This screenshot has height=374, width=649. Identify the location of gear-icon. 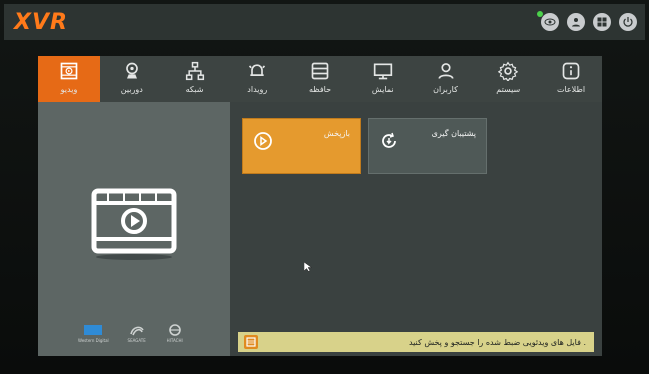
(508, 71).